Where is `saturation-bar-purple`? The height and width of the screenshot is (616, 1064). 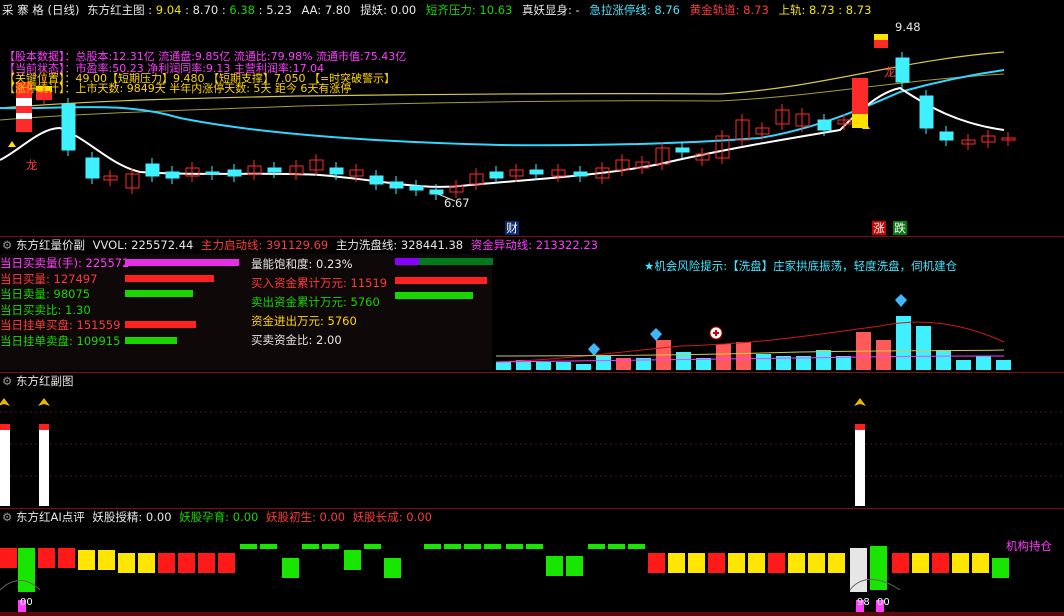 saturation-bar-purple is located at coordinates (407, 261).